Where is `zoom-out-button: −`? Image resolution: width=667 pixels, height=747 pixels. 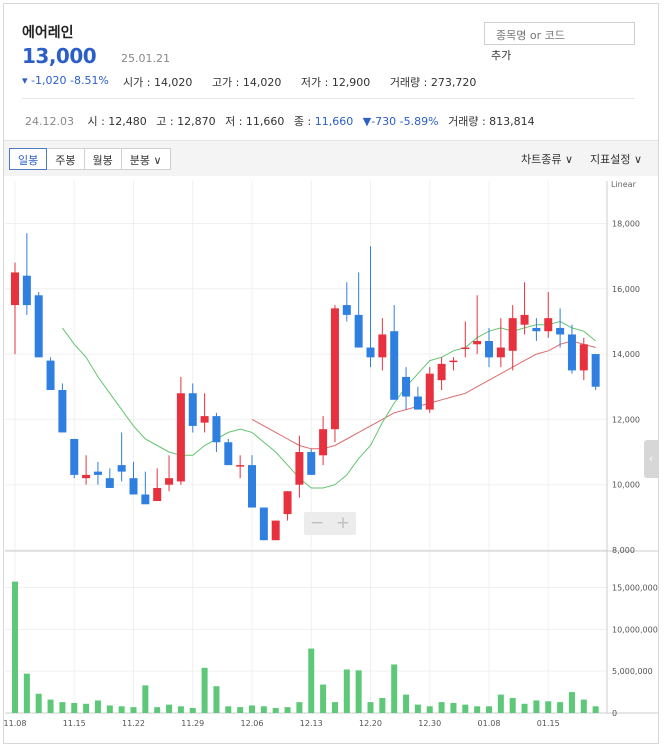
zoom-out-button: − is located at coordinates (317, 523).